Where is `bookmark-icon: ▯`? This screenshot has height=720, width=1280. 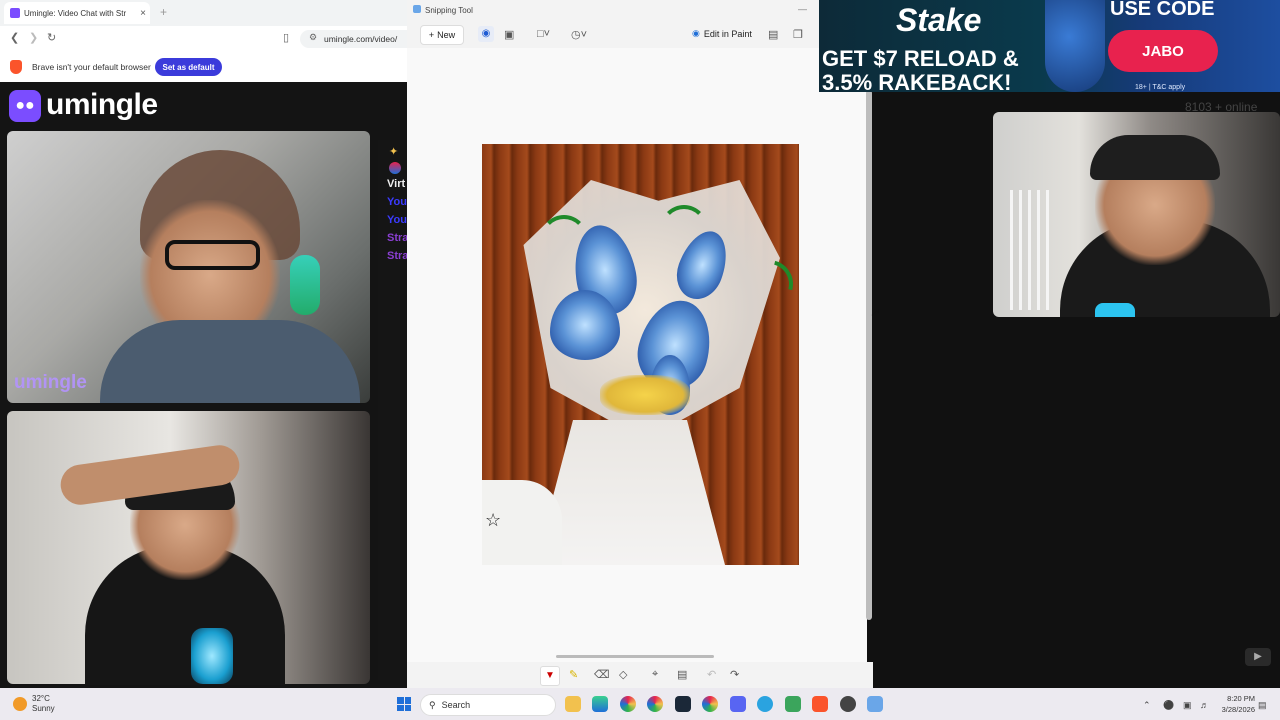 bookmark-icon: ▯ is located at coordinates (286, 37).